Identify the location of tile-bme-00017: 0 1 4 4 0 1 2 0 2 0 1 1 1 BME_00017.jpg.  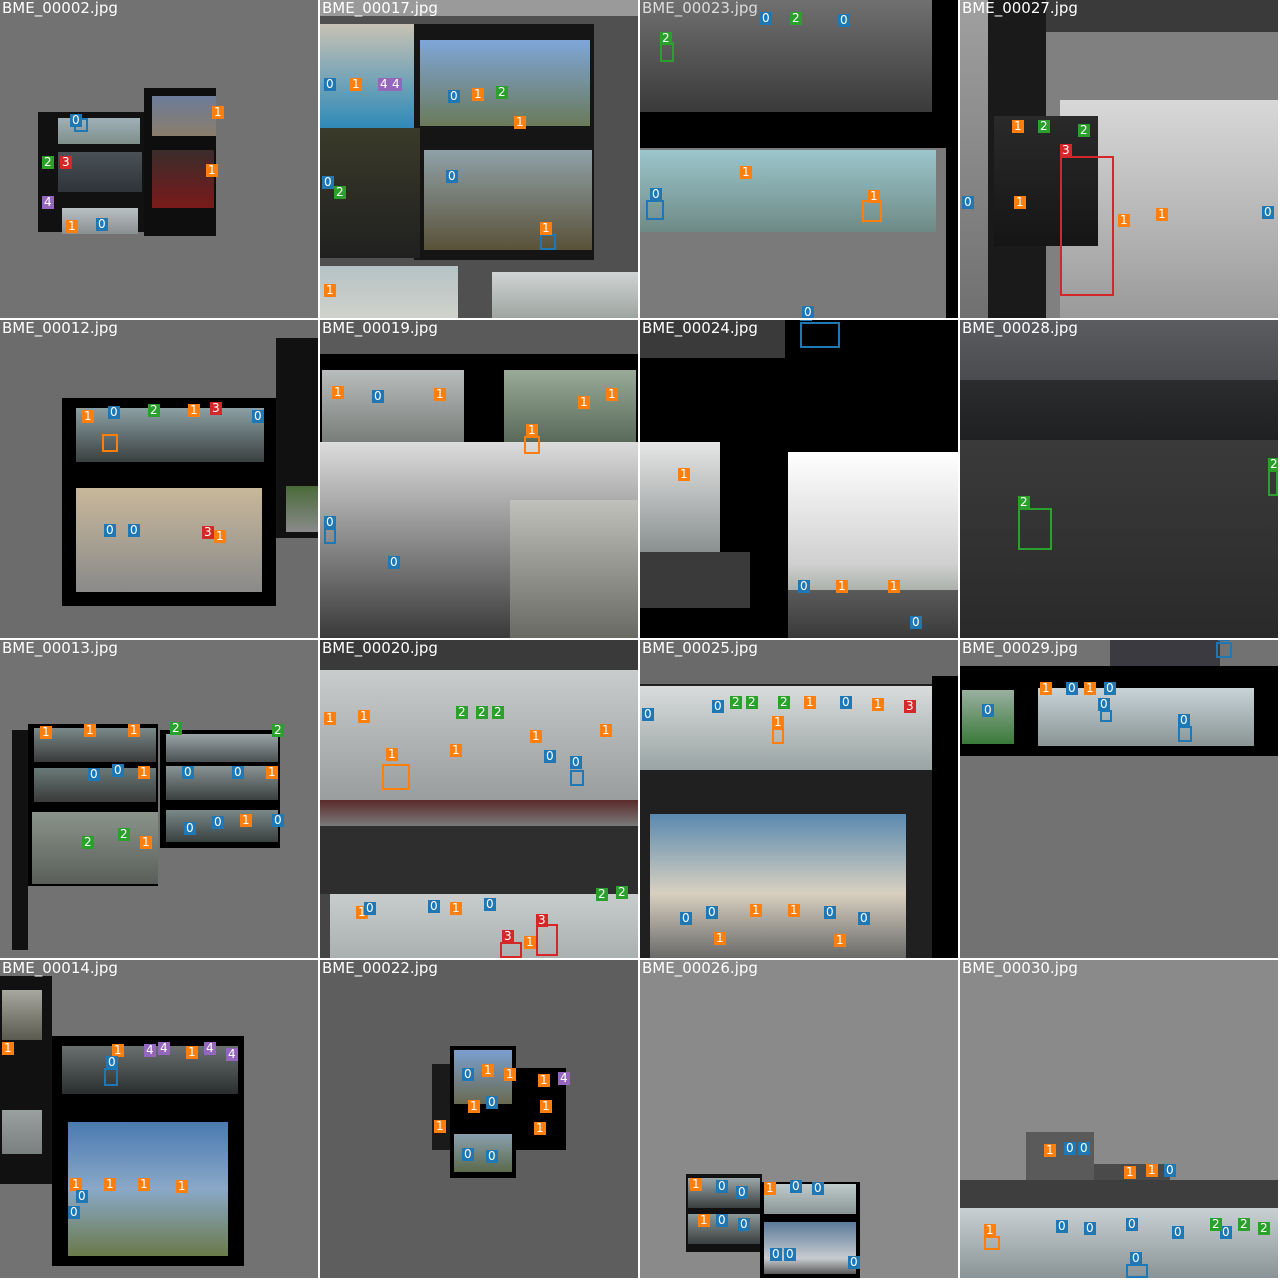
(479, 159).